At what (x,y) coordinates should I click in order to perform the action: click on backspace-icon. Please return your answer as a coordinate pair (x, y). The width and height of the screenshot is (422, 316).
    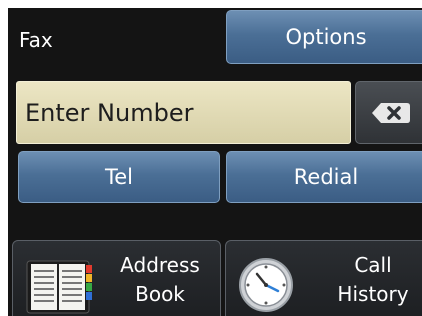
    Looking at the image, I should click on (390, 112).